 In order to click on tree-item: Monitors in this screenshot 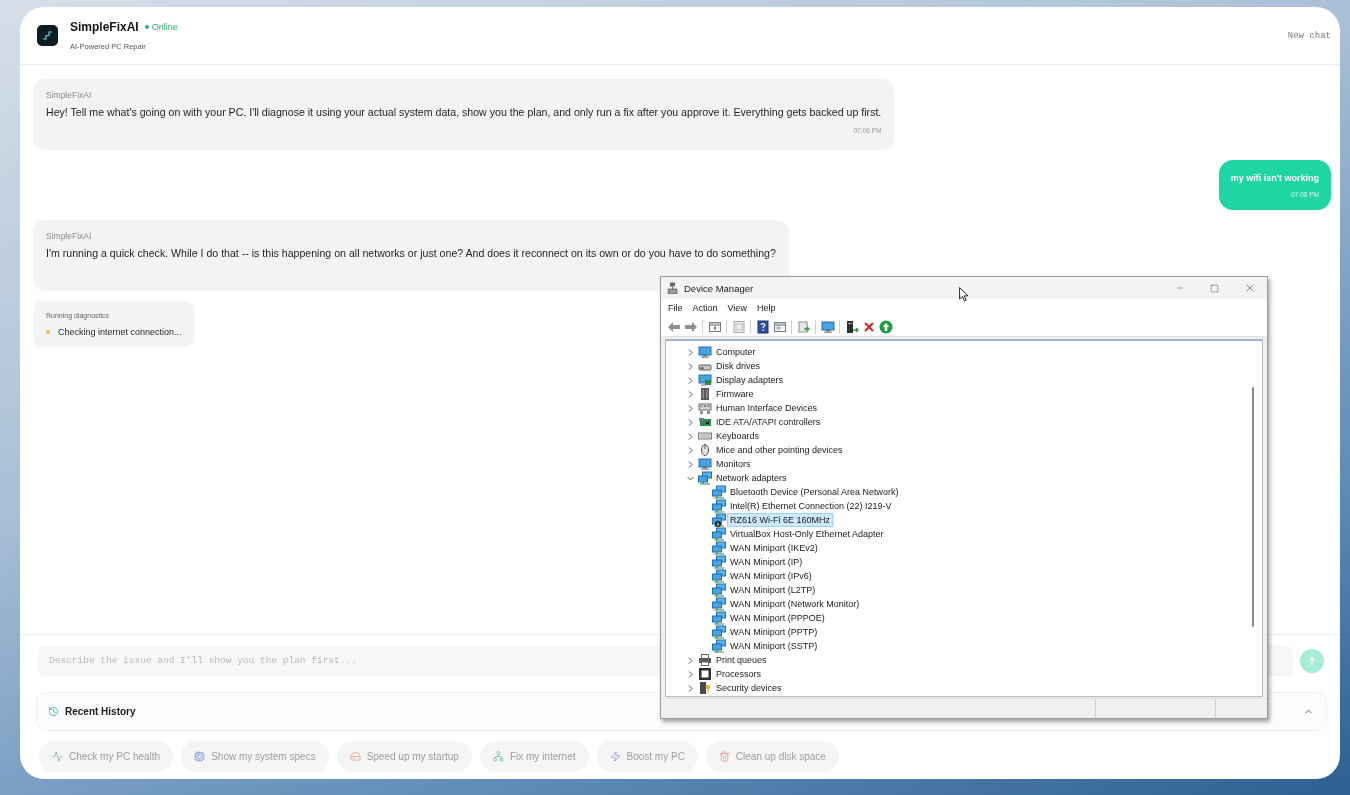, I will do `click(733, 464)`.